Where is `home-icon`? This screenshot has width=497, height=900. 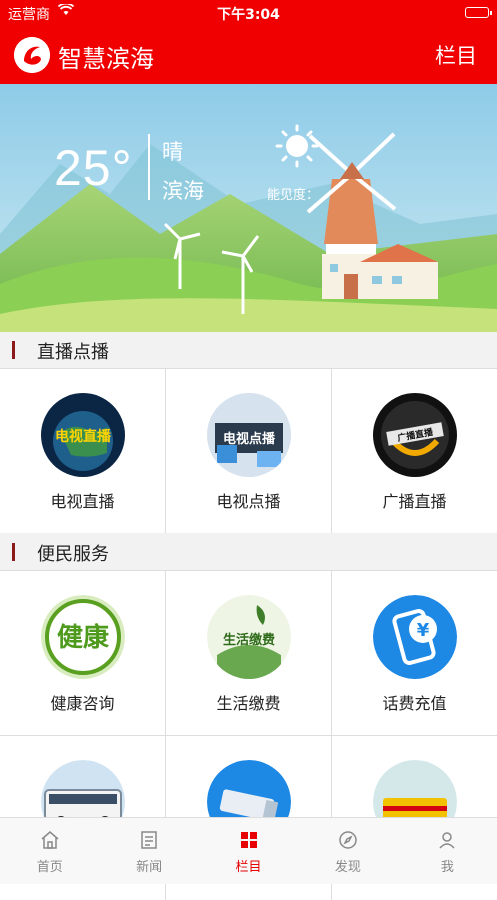
home-icon is located at coordinates (50, 840).